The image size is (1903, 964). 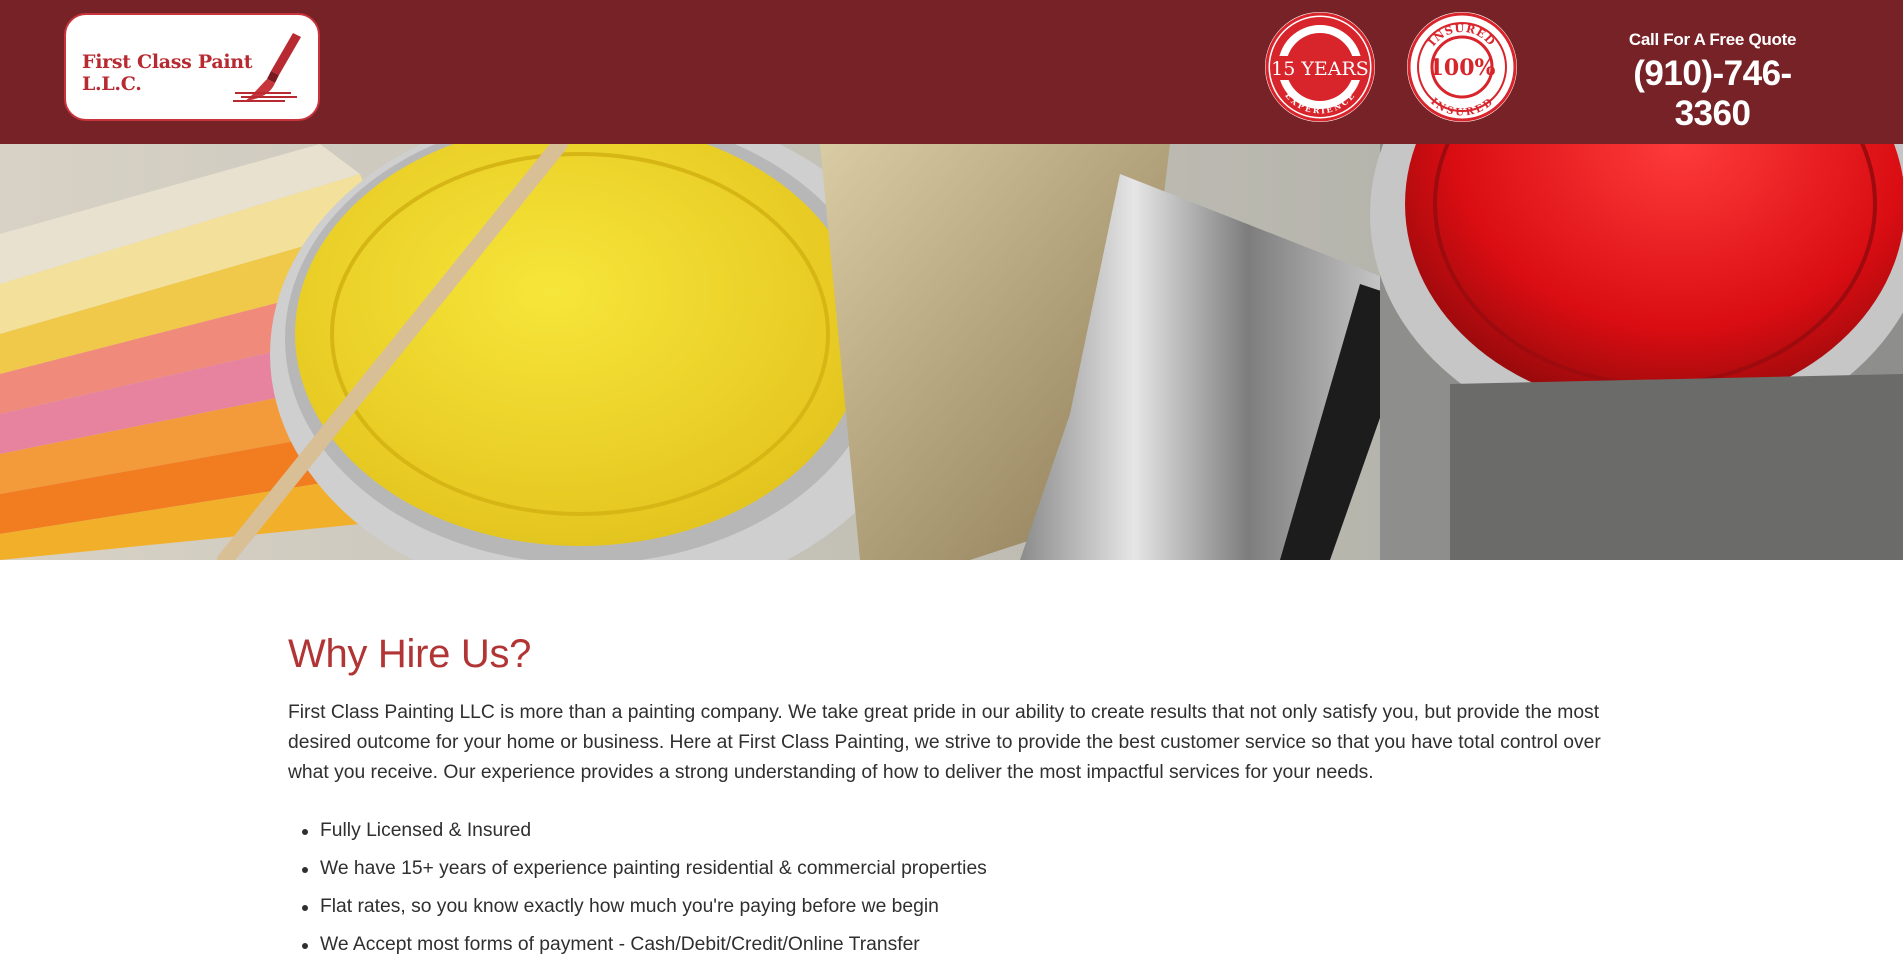 I want to click on badge-main-text: 100%, so click(x=1462, y=68).